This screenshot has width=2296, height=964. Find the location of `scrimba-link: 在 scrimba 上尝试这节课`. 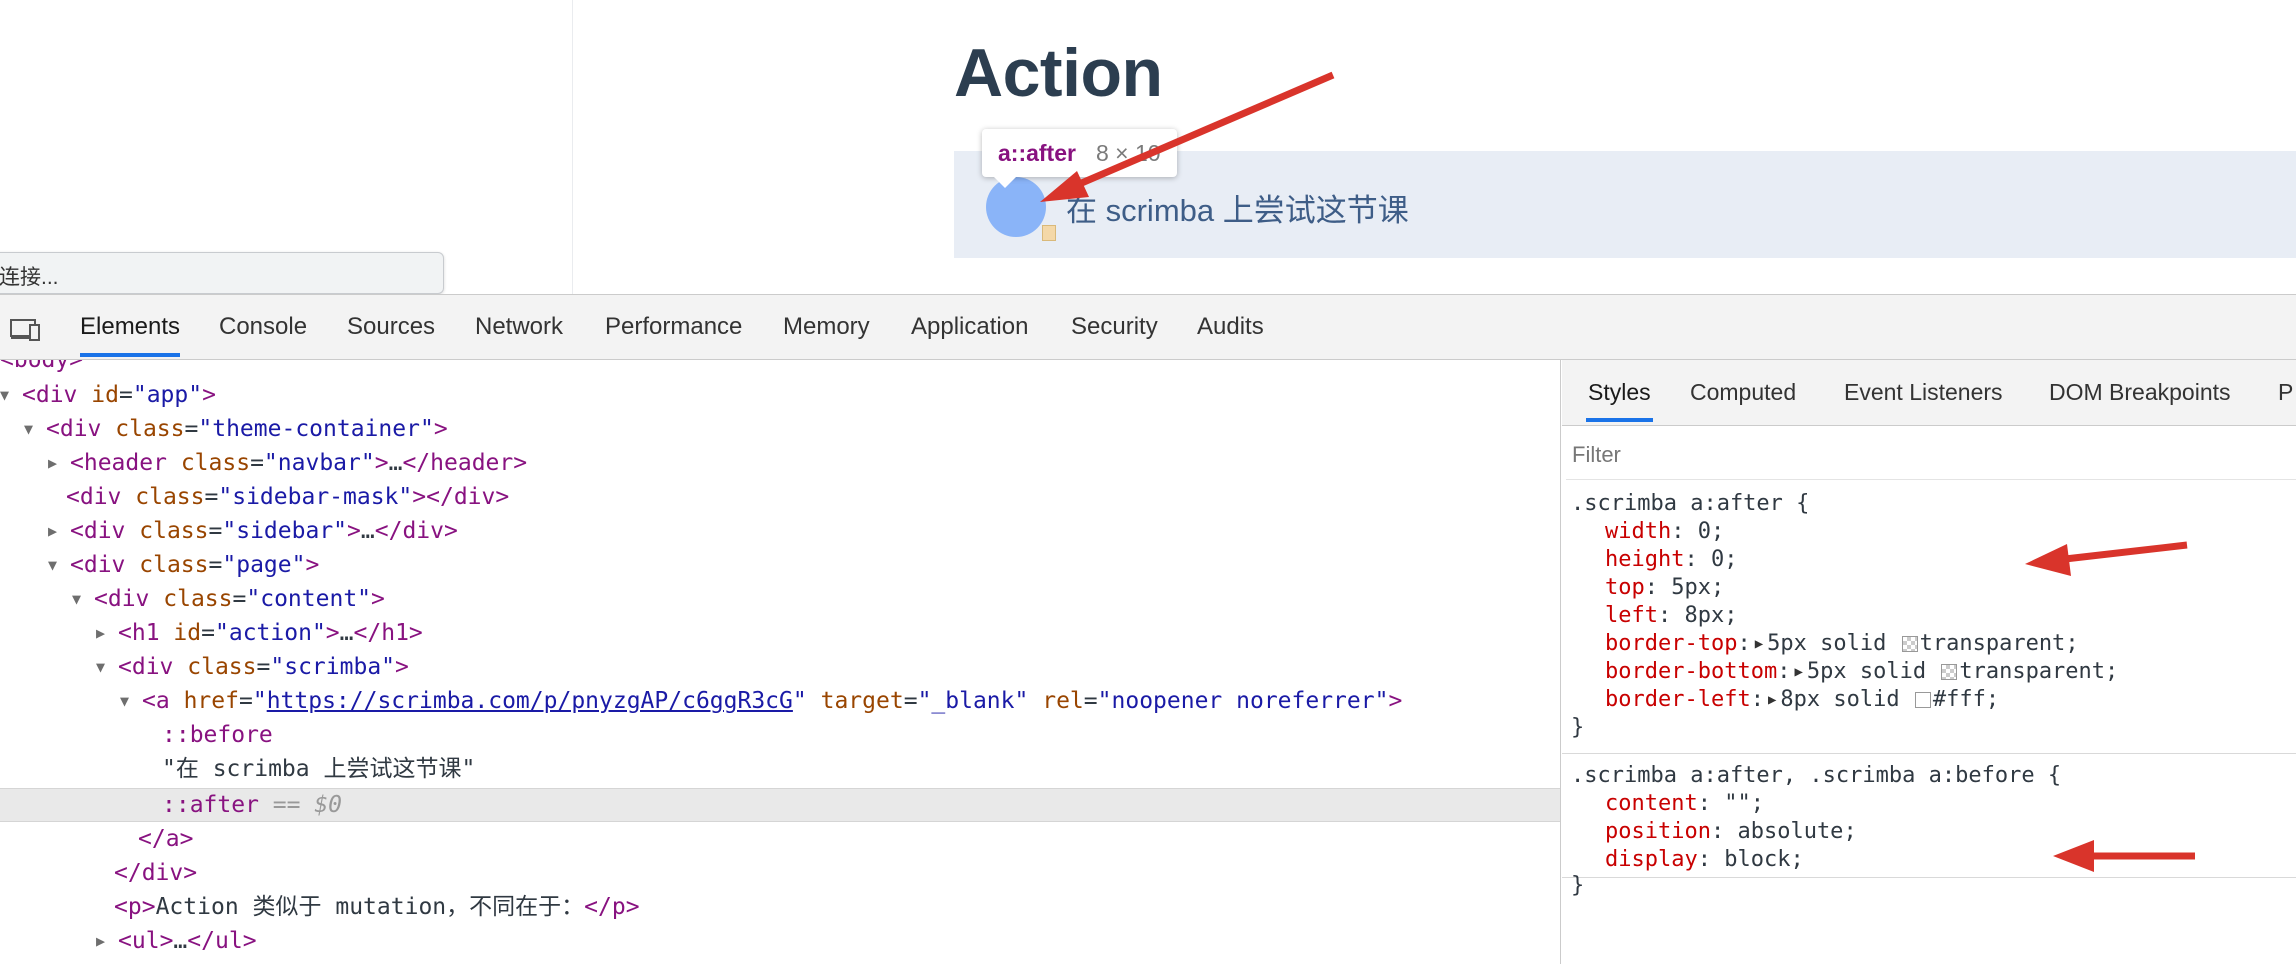

scrimba-link: 在 scrimba 上尝试这节课 is located at coordinates (1237, 207).